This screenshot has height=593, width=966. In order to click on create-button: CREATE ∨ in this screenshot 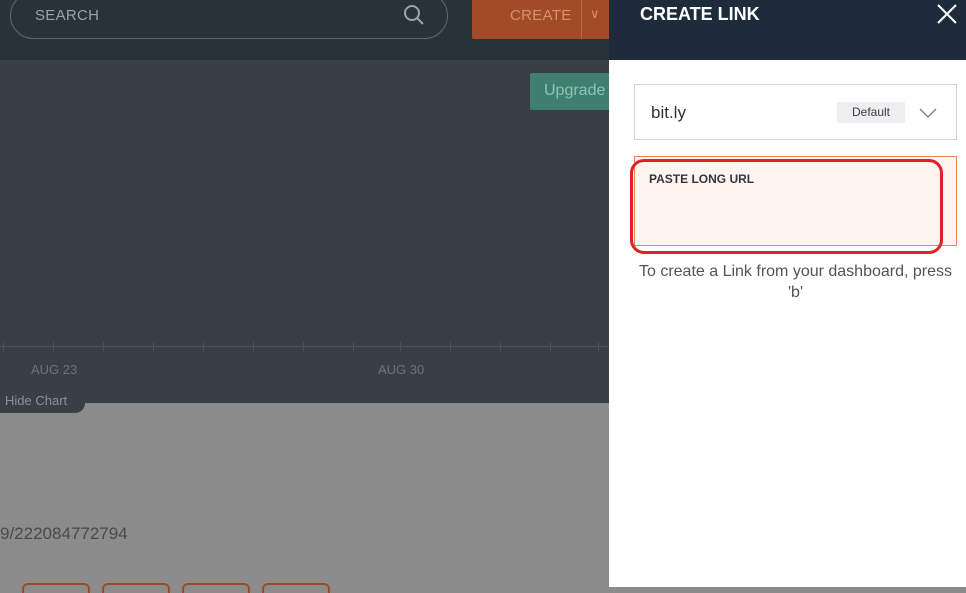, I will do `click(540, 19)`.